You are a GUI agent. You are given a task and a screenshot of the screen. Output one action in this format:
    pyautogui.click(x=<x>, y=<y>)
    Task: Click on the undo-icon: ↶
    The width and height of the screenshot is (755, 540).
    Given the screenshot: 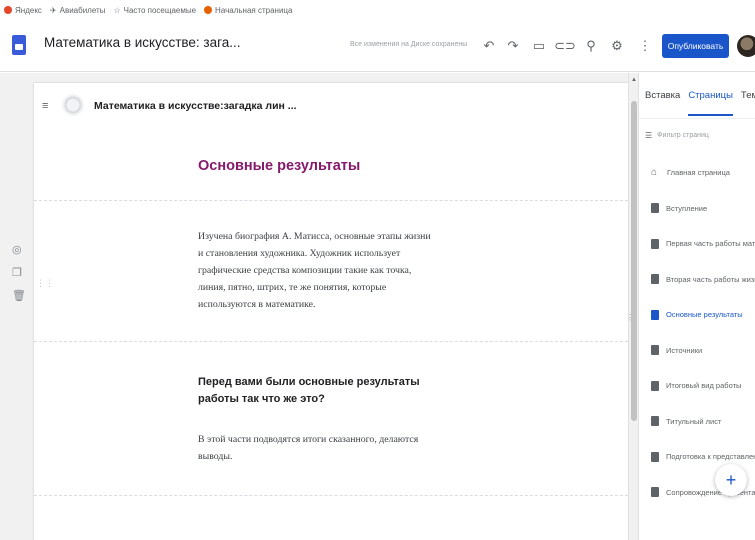 What is the action you would take?
    pyautogui.click(x=489, y=46)
    